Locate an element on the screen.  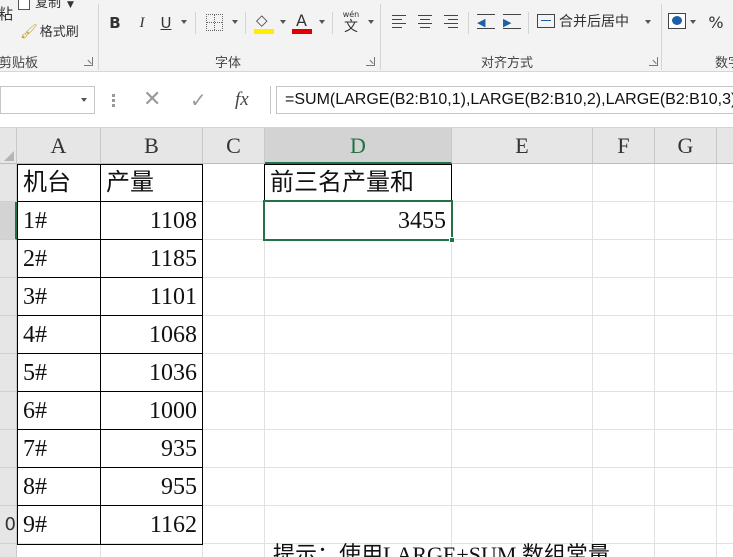
cell-a5: 4# is located at coordinates (59, 335).